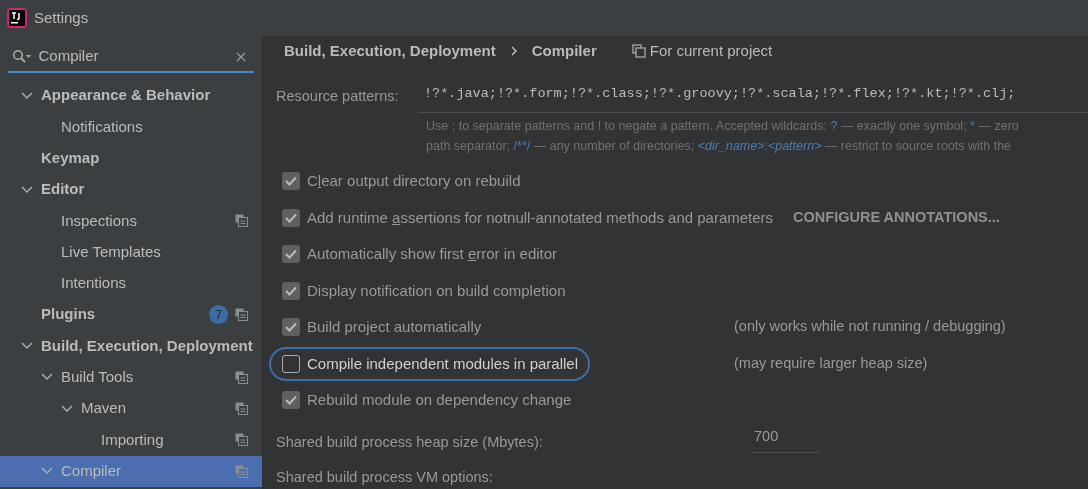  What do you see at coordinates (131, 377) in the screenshot?
I see `tree-item: Build Tools` at bounding box center [131, 377].